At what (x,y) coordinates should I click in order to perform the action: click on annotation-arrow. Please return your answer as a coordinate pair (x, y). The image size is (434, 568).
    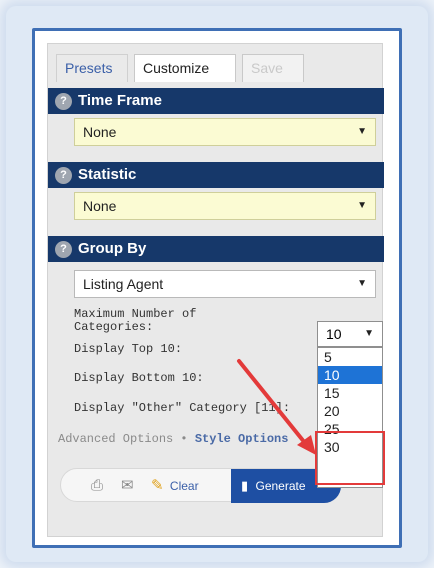
    Looking at the image, I should click on (276, 407).